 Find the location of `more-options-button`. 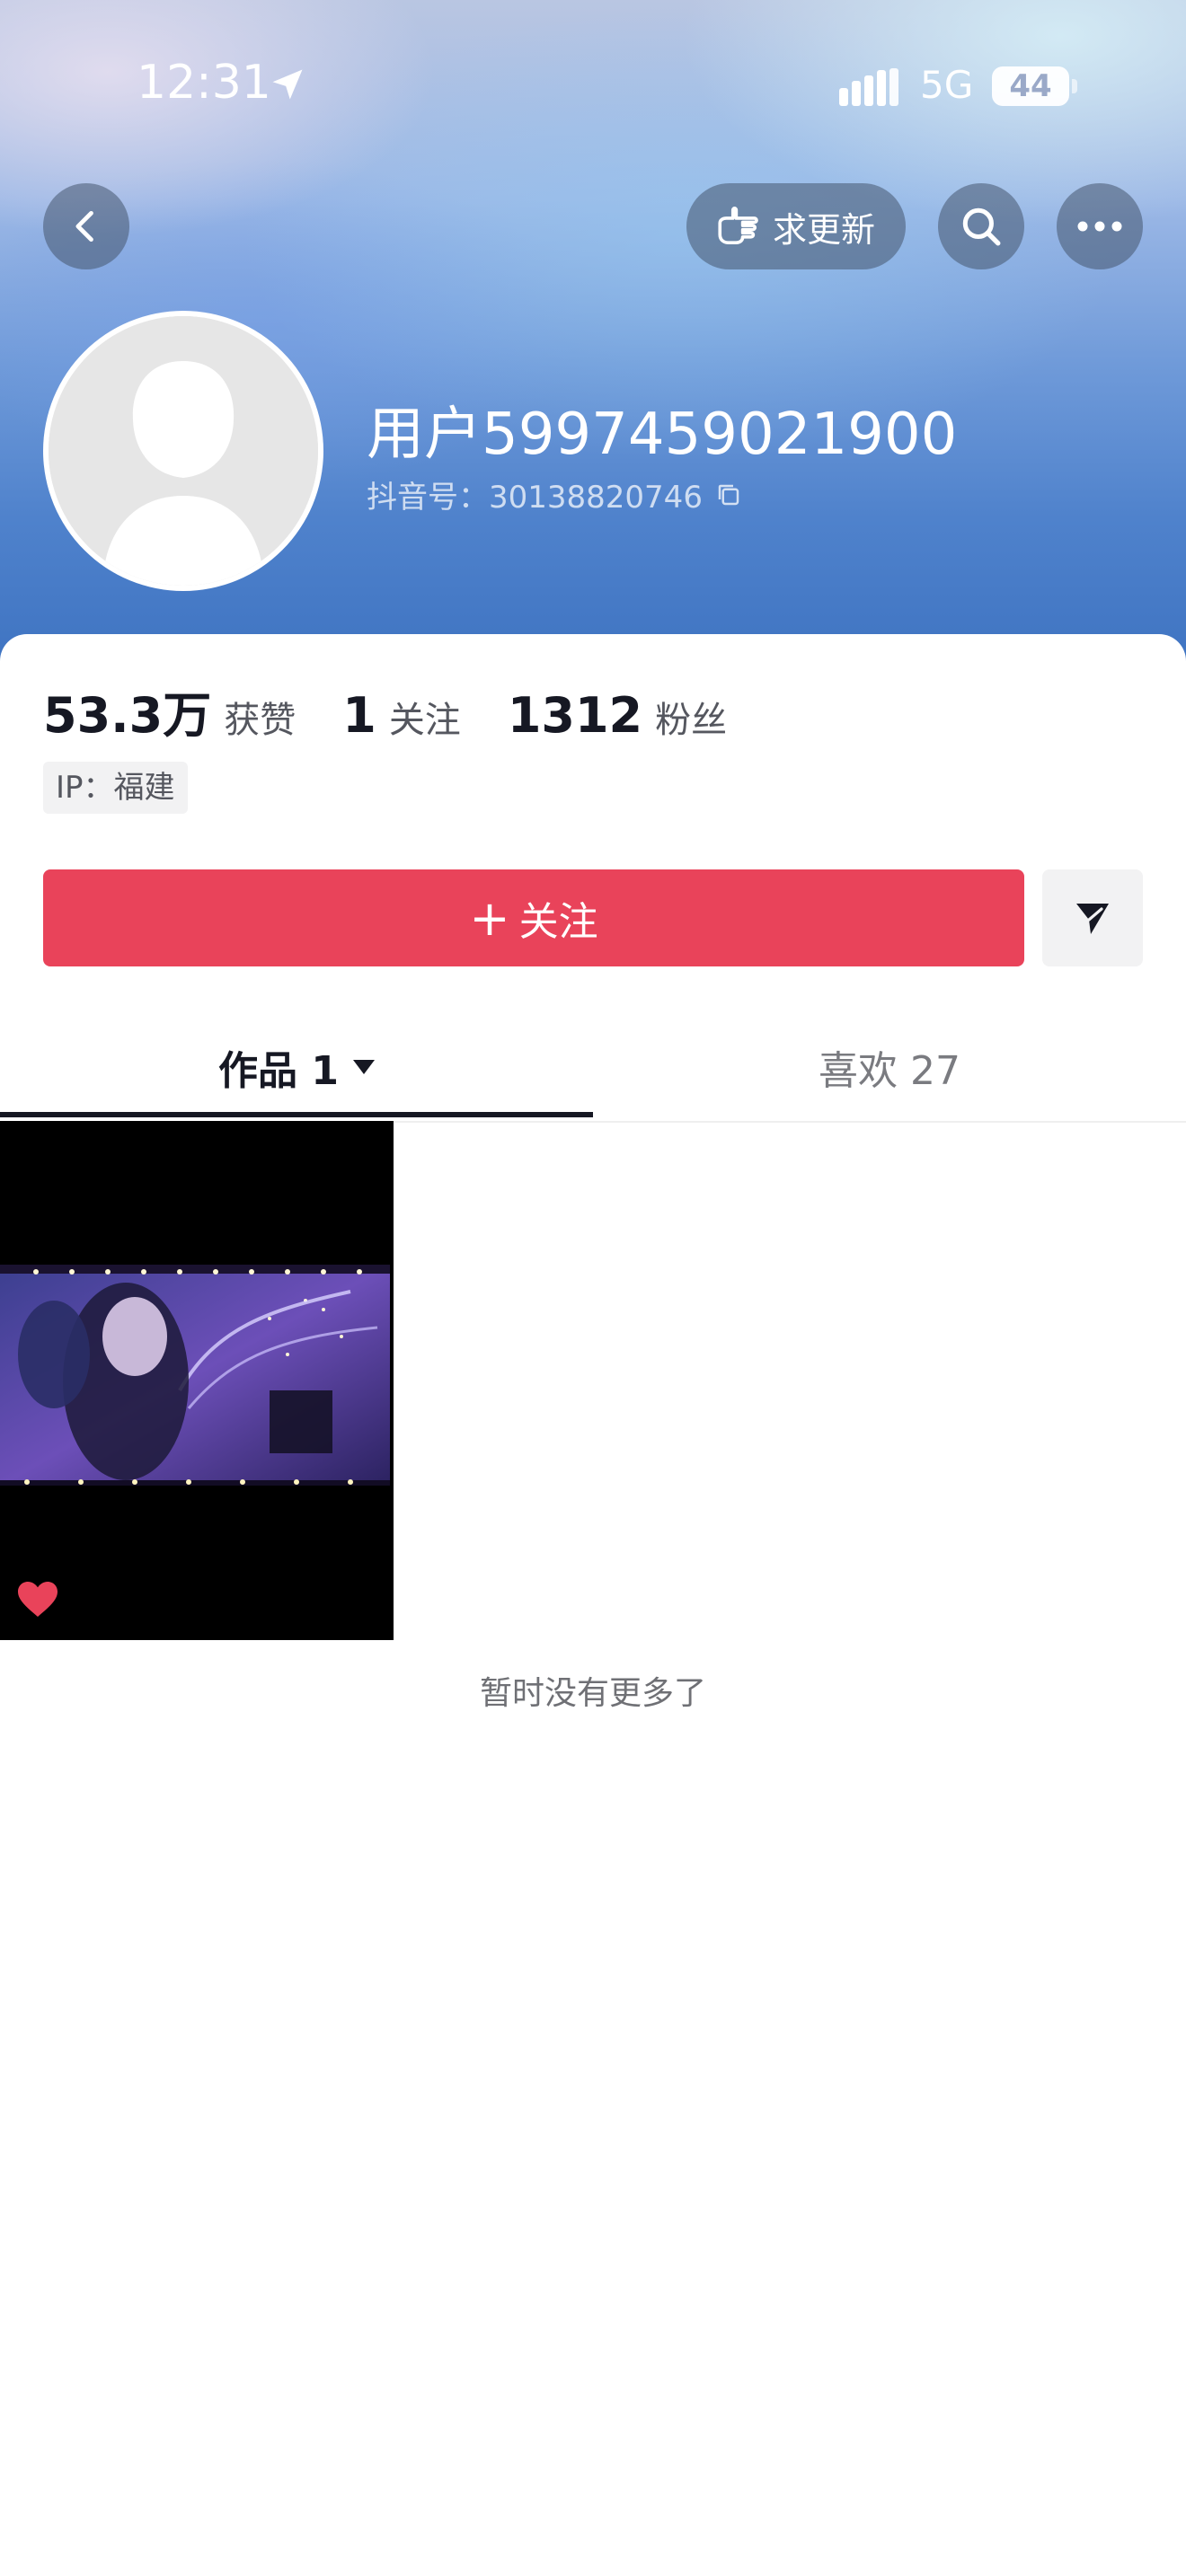

more-options-button is located at coordinates (1100, 226).